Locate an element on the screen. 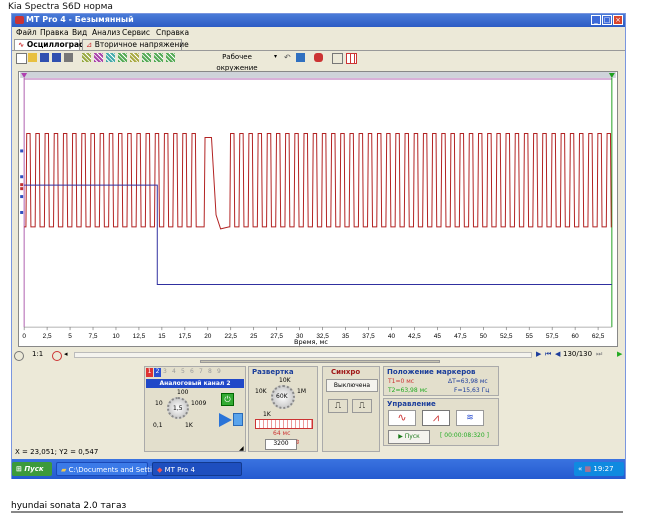 The image size is (646, 521). calc-icon is located at coordinates (238, 419).